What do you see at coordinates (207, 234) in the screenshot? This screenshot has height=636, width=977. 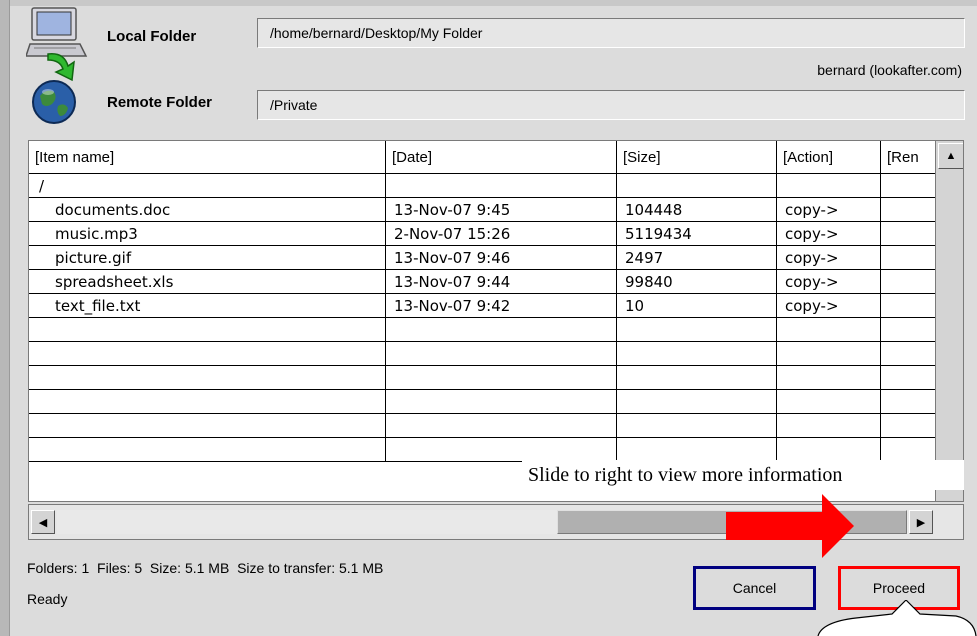 I see `cell-name: music.mp3` at bounding box center [207, 234].